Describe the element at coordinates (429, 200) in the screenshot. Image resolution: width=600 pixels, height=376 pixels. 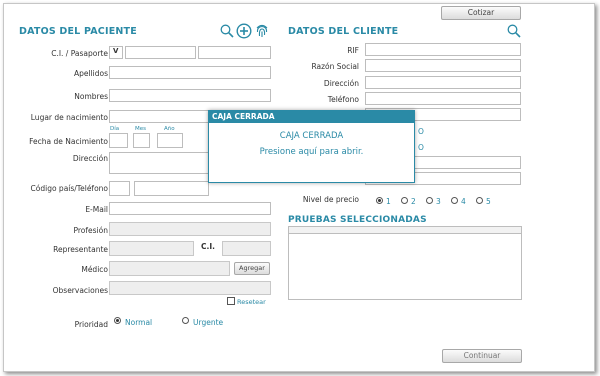
I see `nivel-3-radio` at that location.